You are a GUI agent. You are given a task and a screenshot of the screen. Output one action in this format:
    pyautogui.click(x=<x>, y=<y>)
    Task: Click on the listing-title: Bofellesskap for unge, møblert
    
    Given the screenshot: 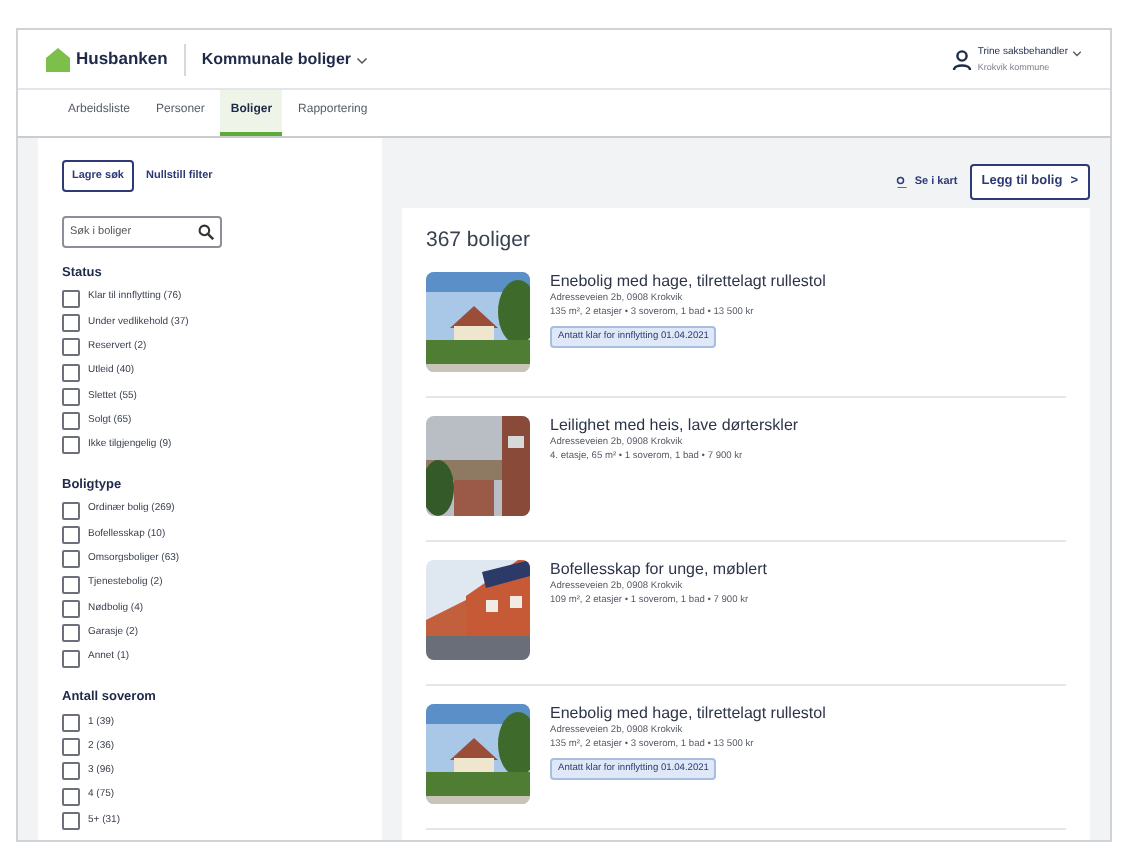 What is the action you would take?
    pyautogui.click(x=658, y=570)
    